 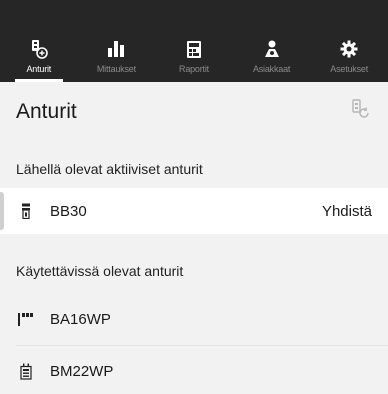 What do you see at coordinates (26, 319) in the screenshot?
I see `ba-sensor-icon` at bounding box center [26, 319].